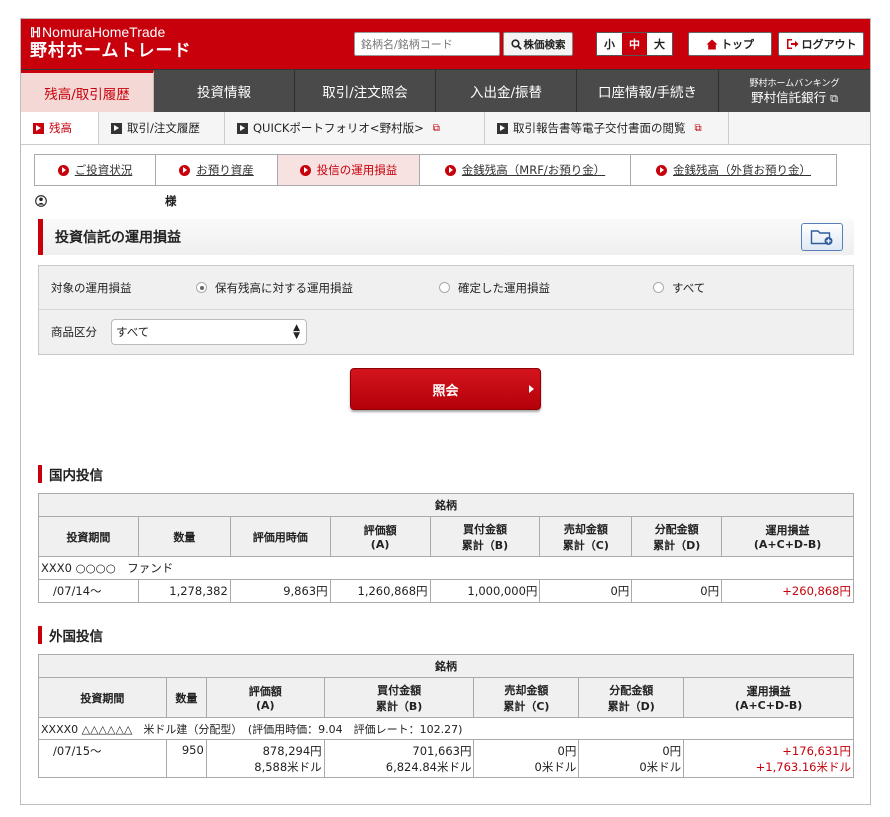 The height and width of the screenshot is (817, 890). Describe the element at coordinates (544, 44) in the screenshot. I see `stock-search-label: 株価検索` at that location.